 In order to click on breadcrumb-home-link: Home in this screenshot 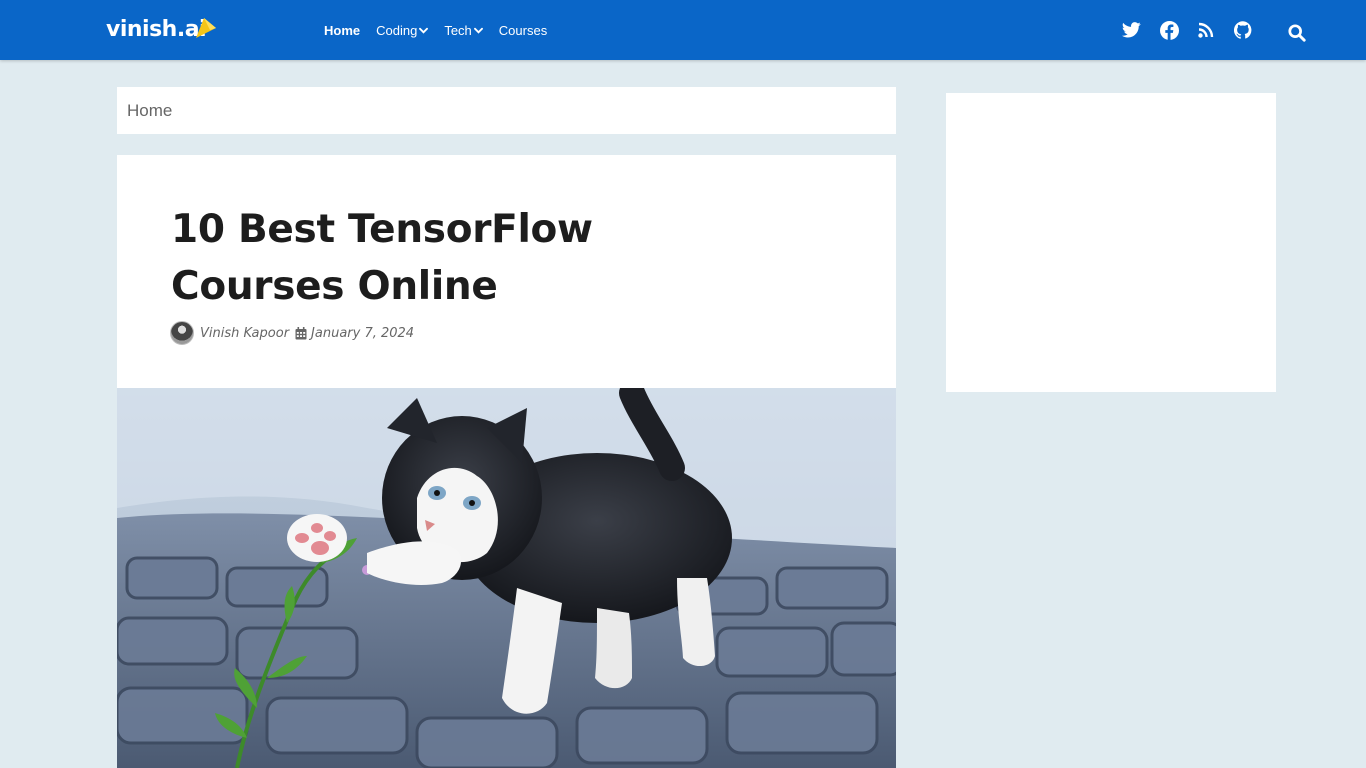, I will do `click(149, 111)`.